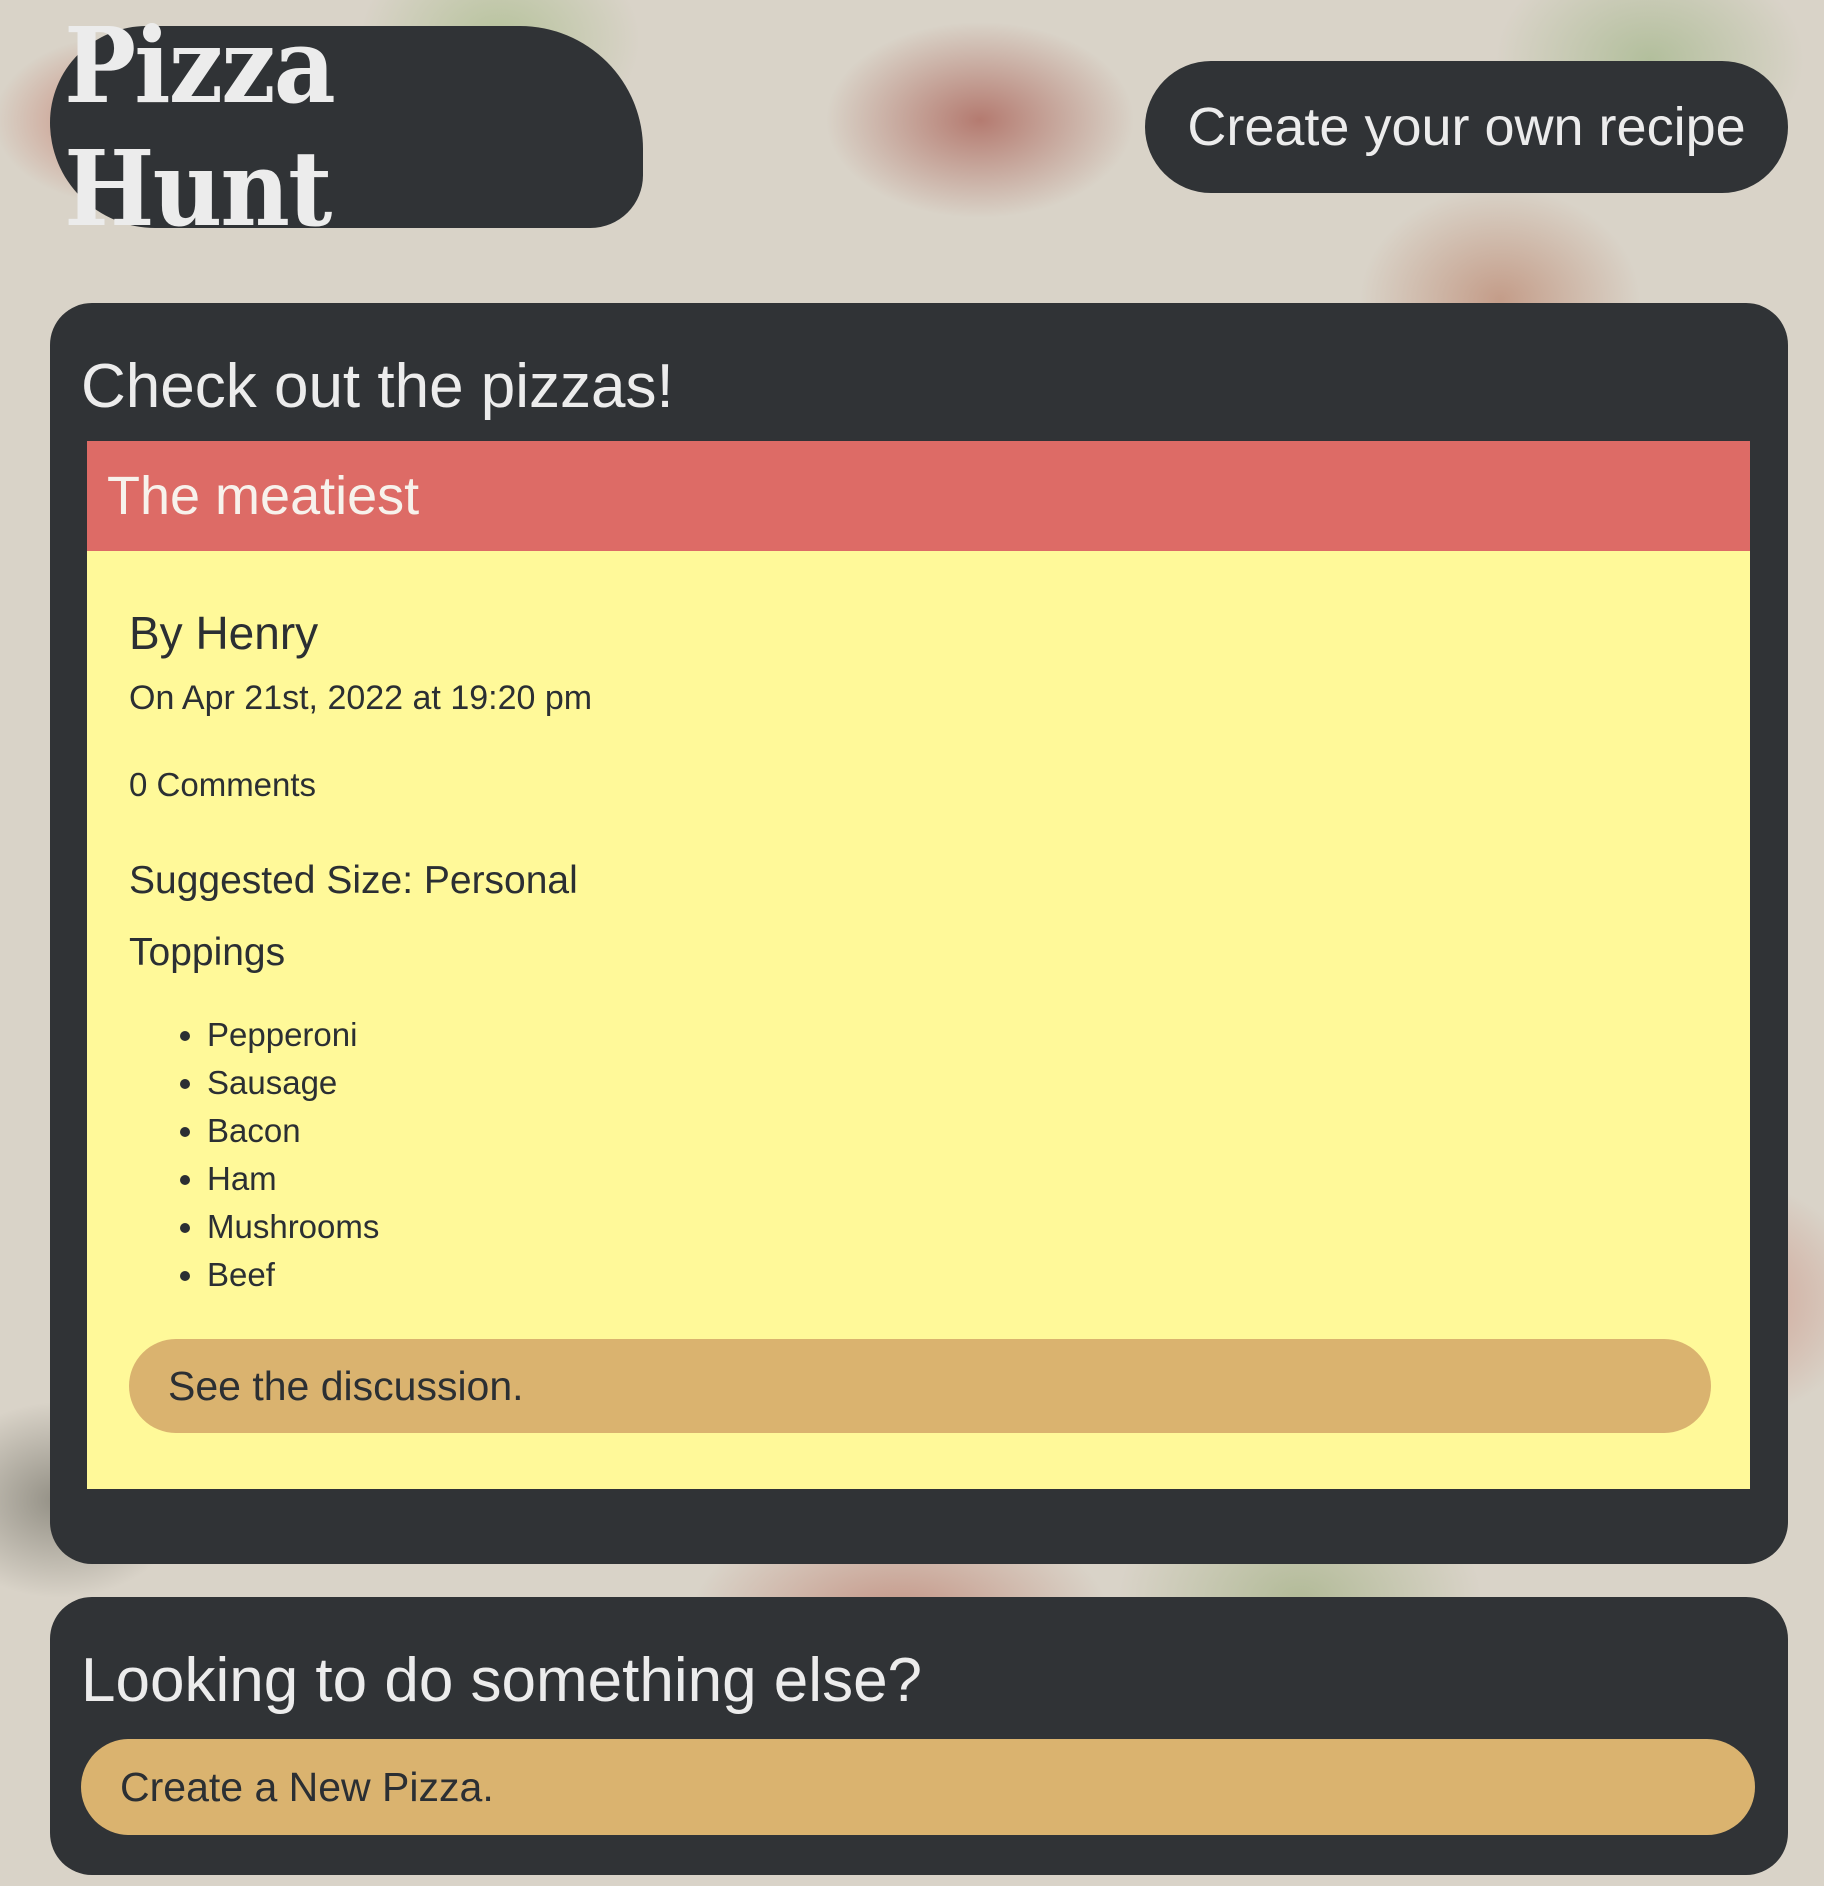 The width and height of the screenshot is (1824, 1886). Describe the element at coordinates (1466, 127) in the screenshot. I see `create-recipe-link: Create your own recipe` at that location.